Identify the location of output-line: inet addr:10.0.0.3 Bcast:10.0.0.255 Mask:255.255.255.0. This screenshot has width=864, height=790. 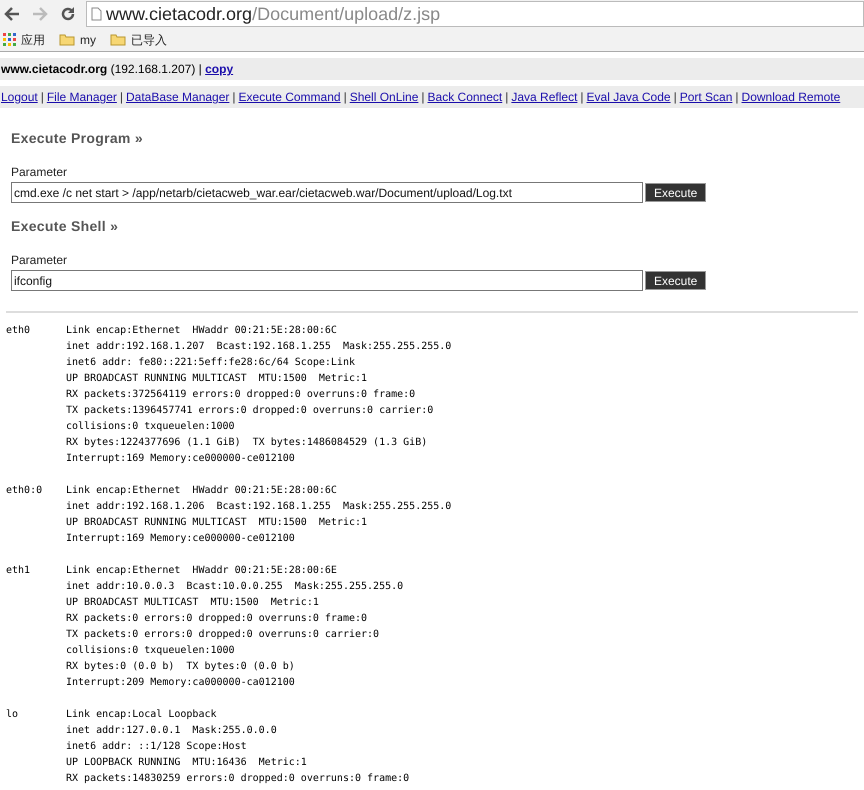
(235, 587).